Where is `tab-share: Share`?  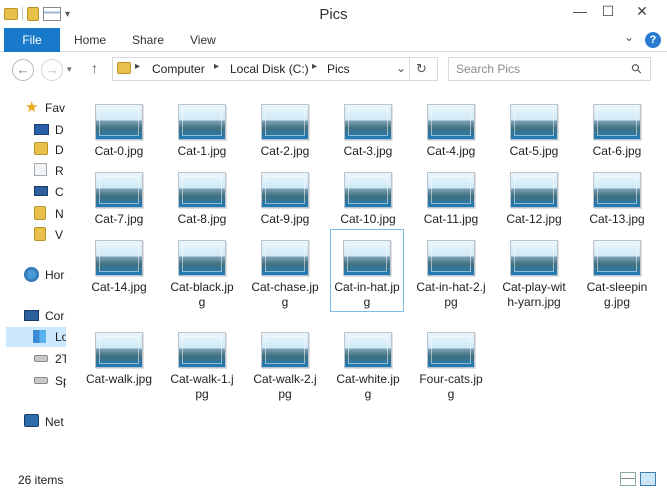
tab-share: Share is located at coordinates (148, 40).